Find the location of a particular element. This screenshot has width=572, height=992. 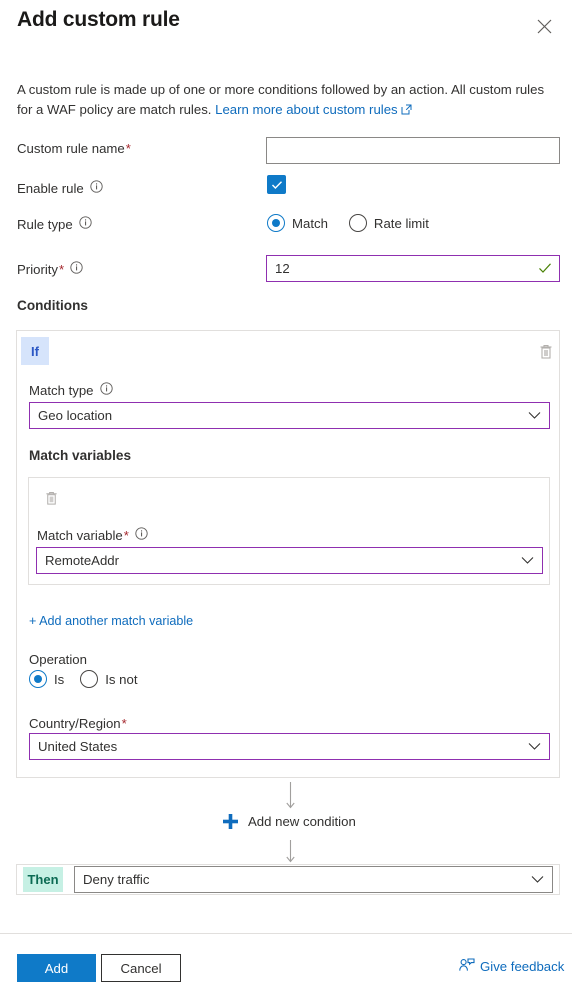

priority-label: Priority* is located at coordinates (50, 269).